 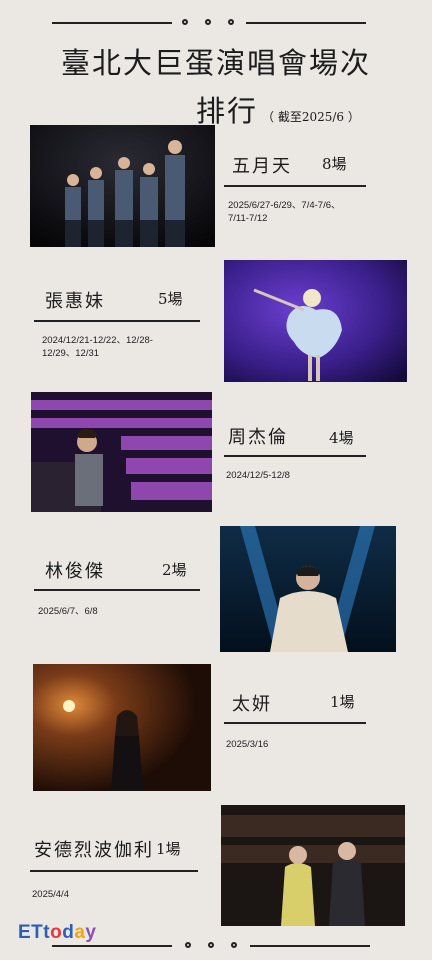 I want to click on bottom-divider-left, so click(x=112, y=946).